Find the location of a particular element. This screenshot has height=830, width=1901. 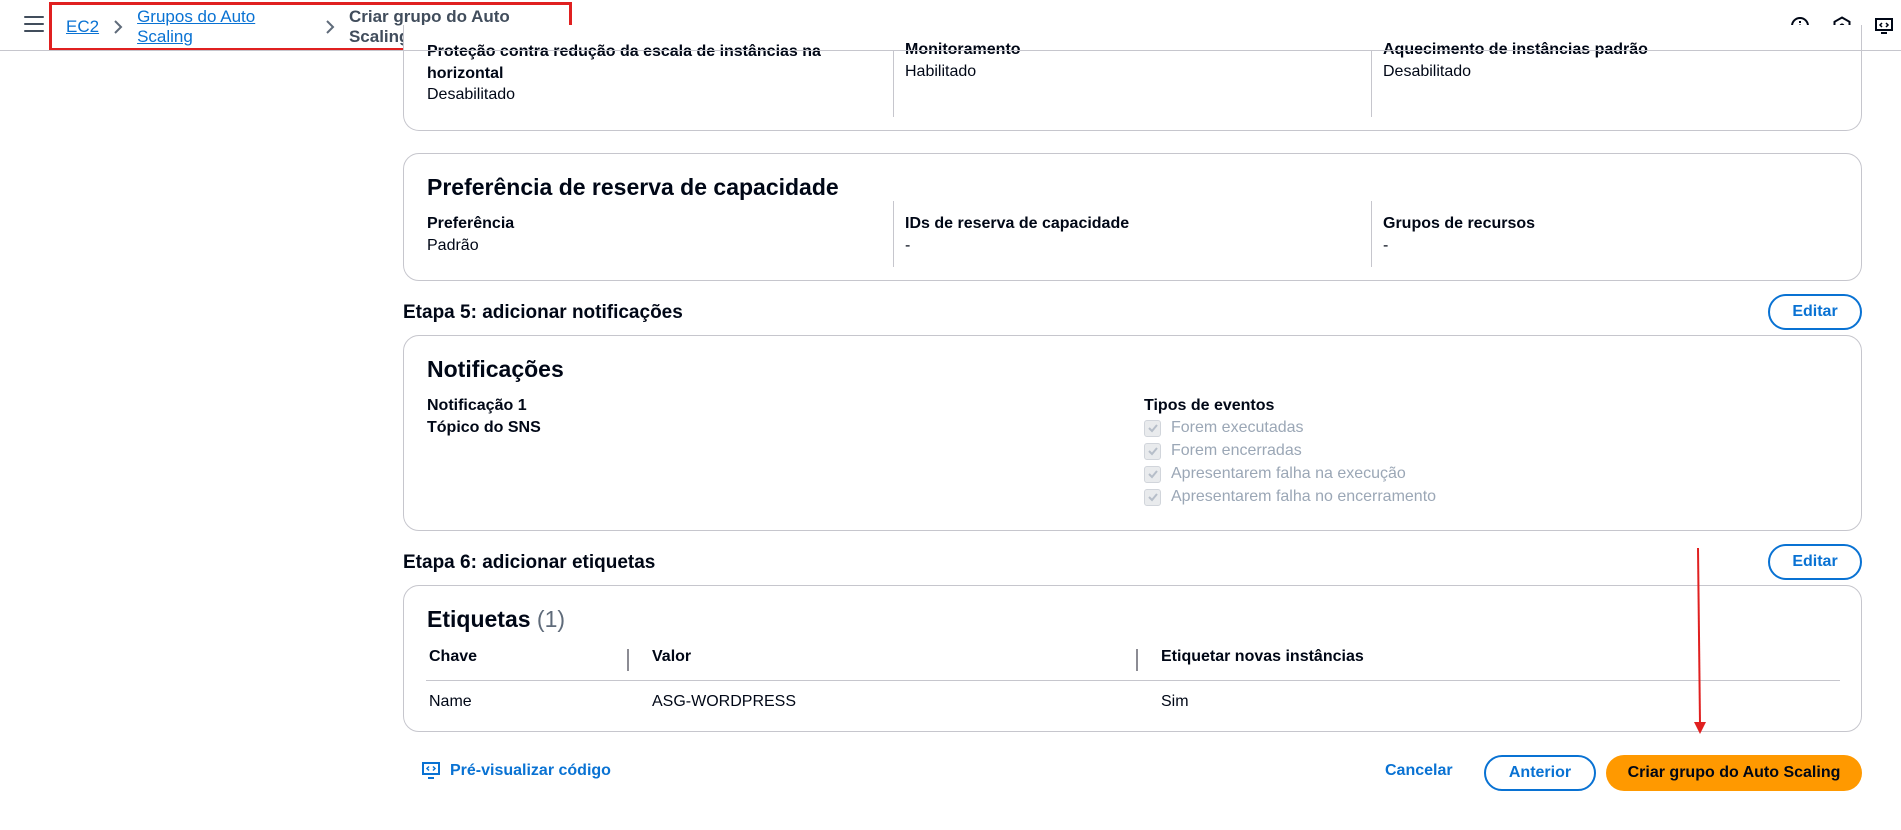

event-checkbox-fail-launch: Apresentarem falha na execução is located at coordinates (1275, 474).